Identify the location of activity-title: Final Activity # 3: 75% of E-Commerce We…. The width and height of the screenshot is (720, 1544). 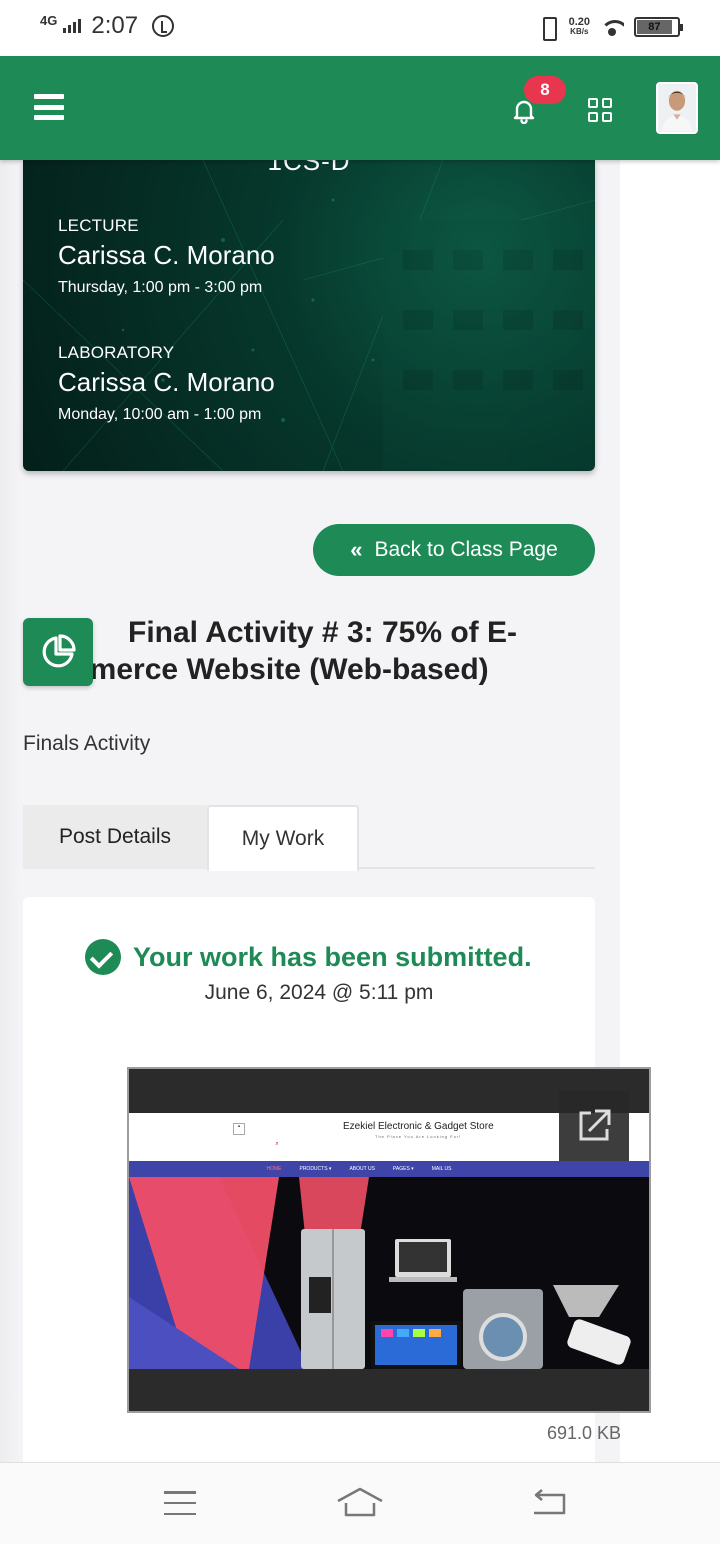
(270, 651).